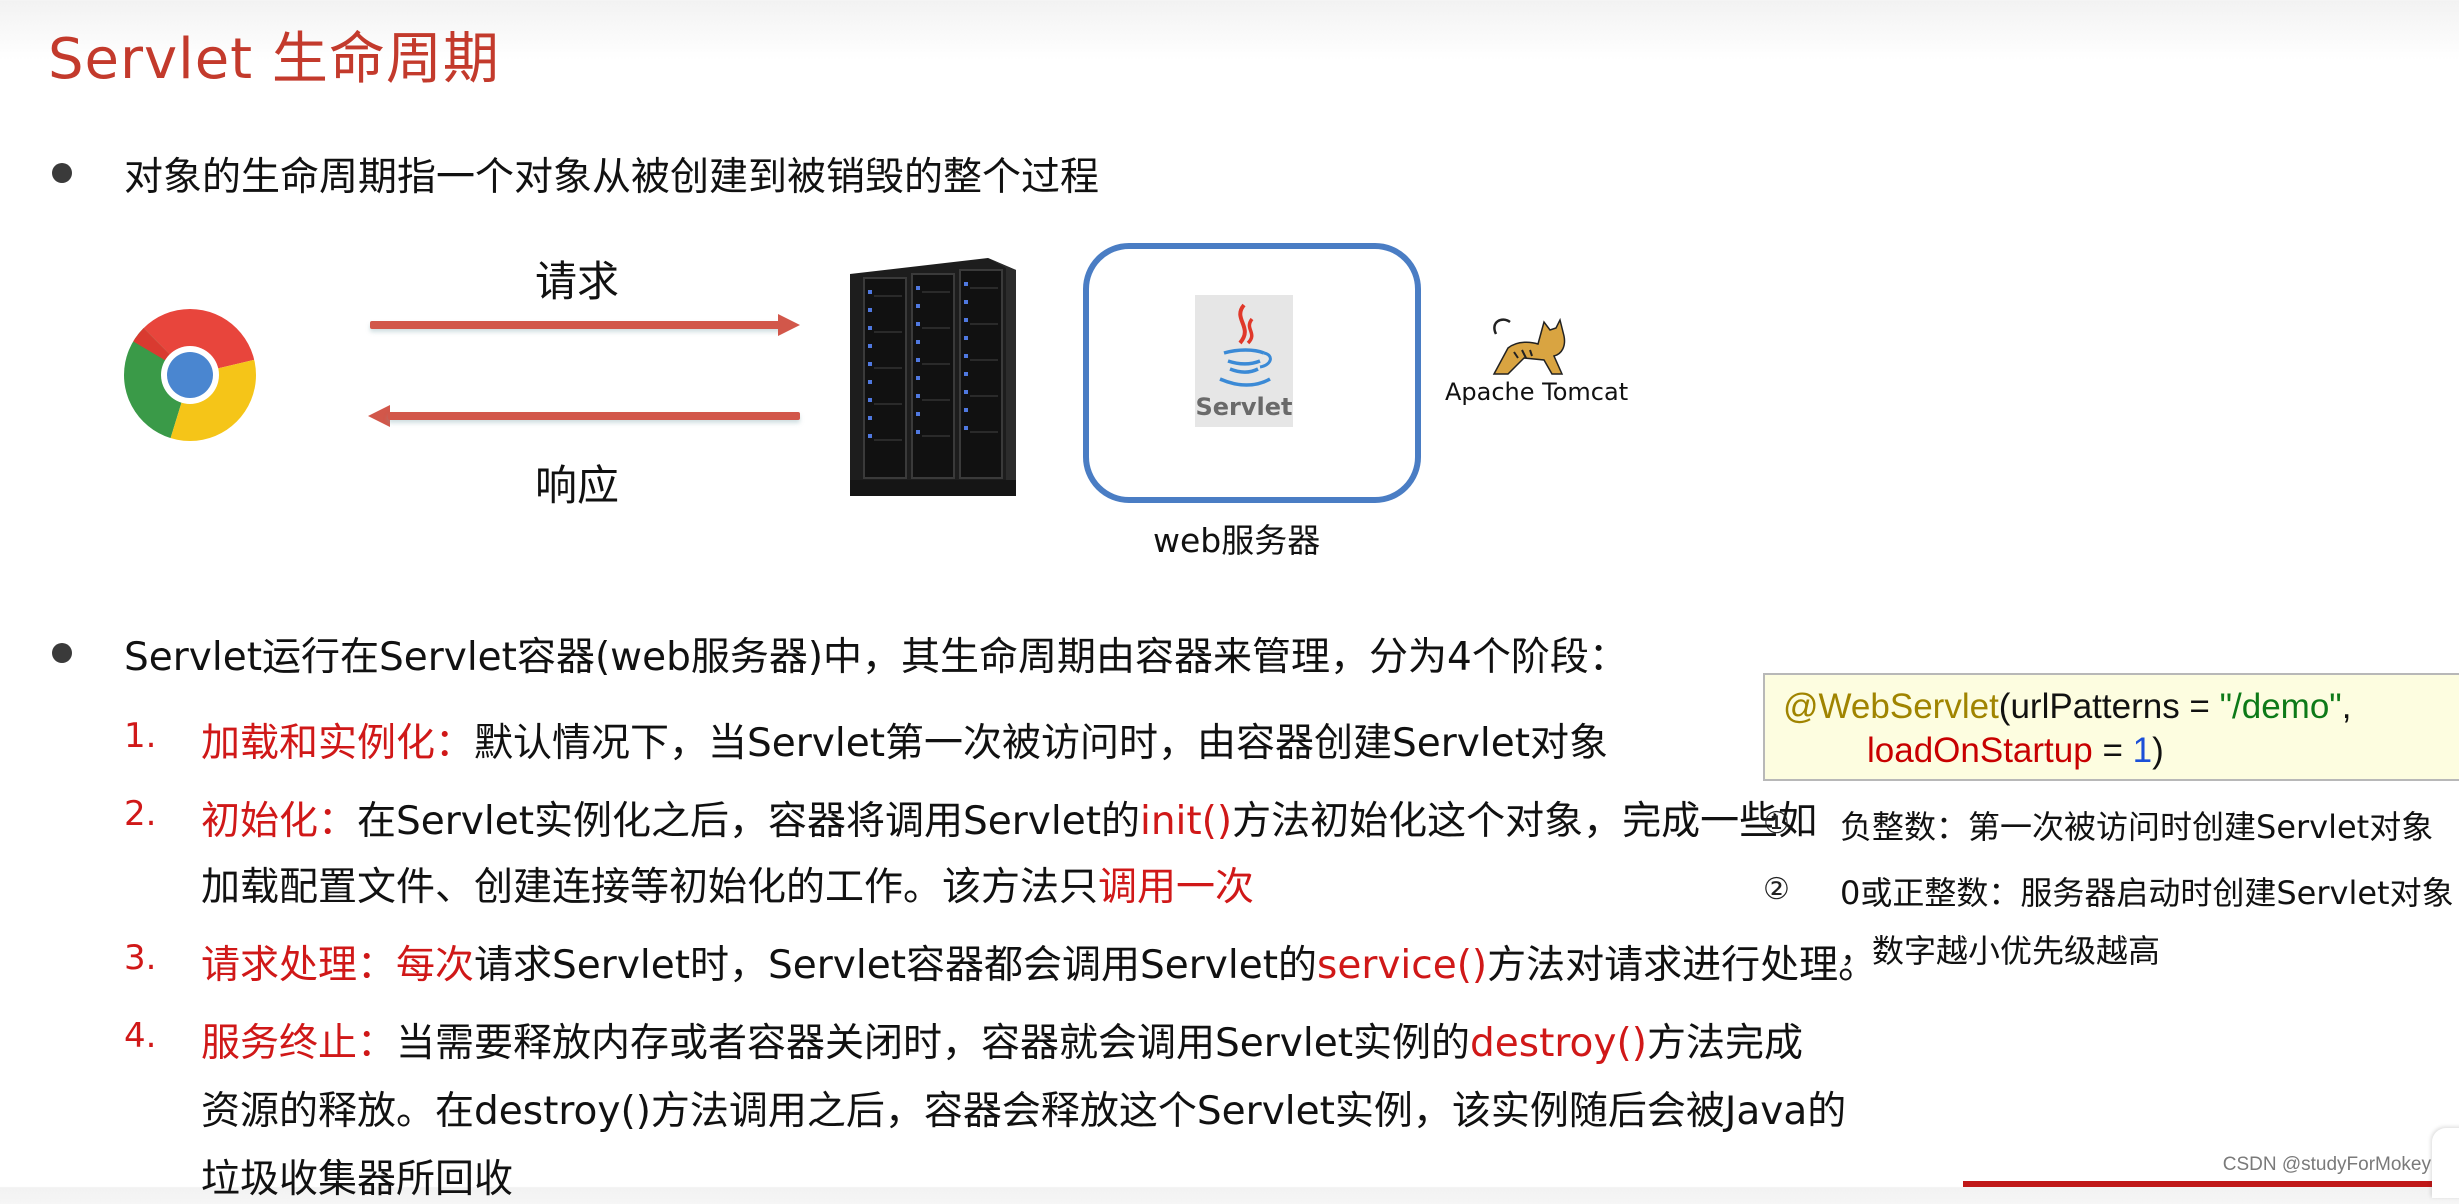 The image size is (2459, 1204). What do you see at coordinates (140, 736) in the screenshot?
I see `stage-number: 1.` at bounding box center [140, 736].